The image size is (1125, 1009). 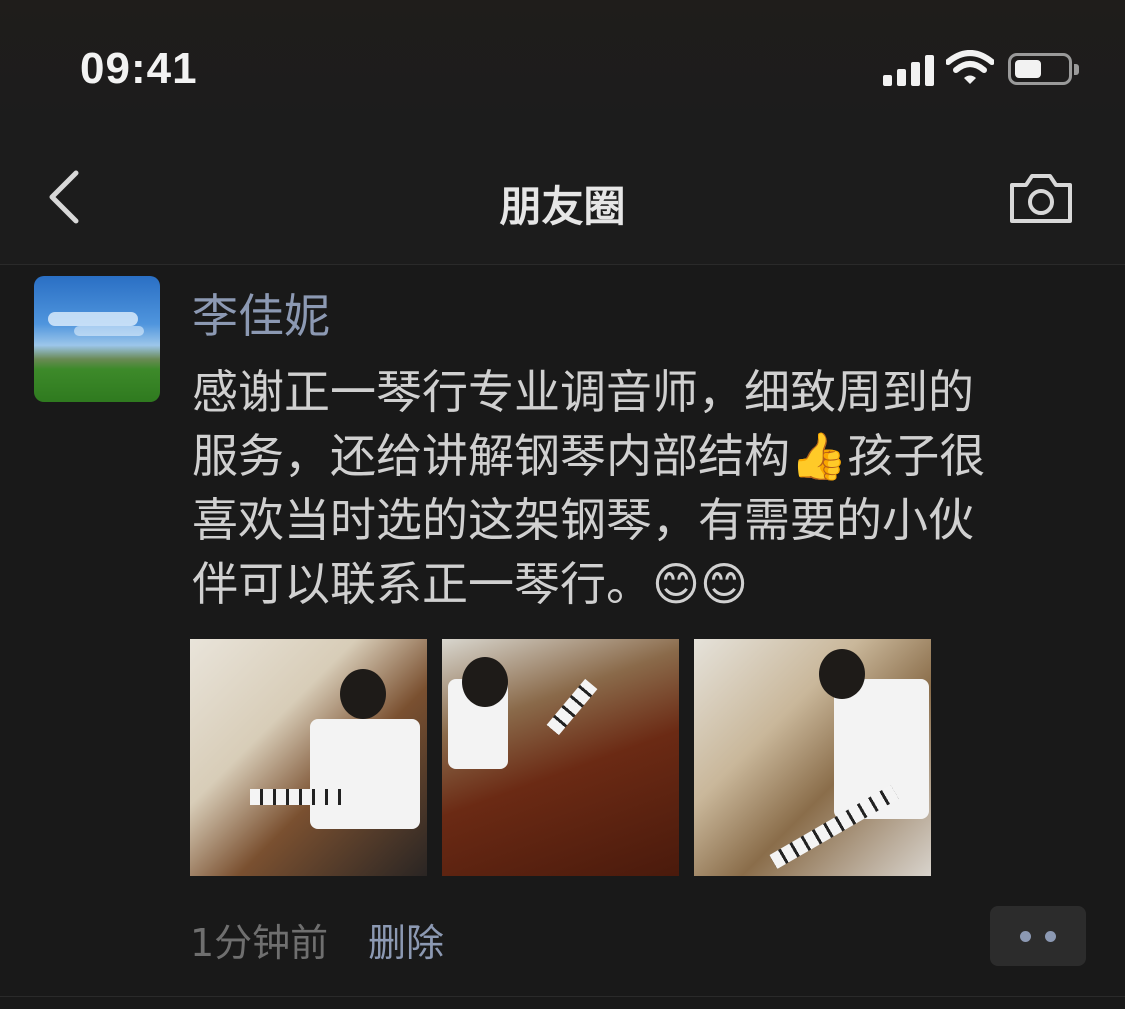 What do you see at coordinates (470, 584) in the screenshot?
I see `post-text-line: 伴可以联系正一琴行。😊😊` at bounding box center [470, 584].